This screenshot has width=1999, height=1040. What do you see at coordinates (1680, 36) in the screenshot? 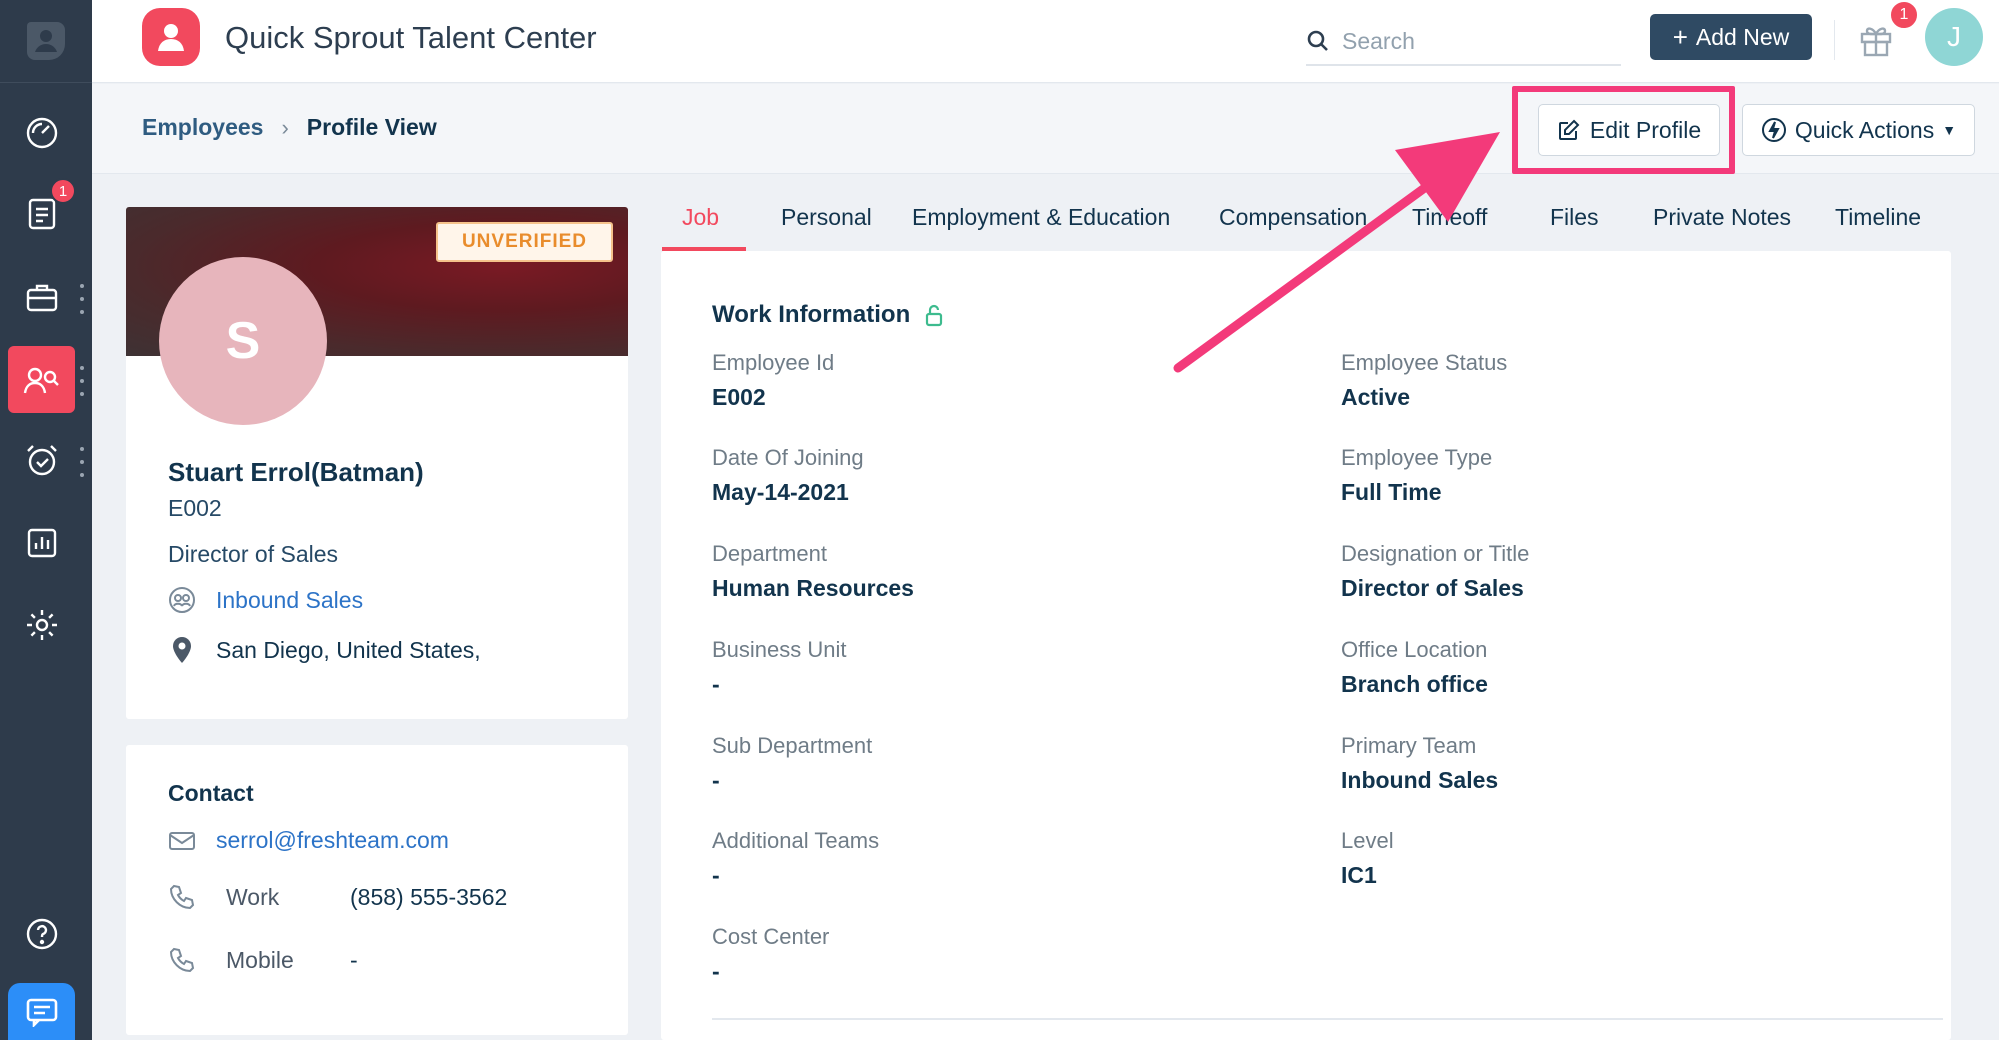
I see `plus-icon: +` at bounding box center [1680, 36].